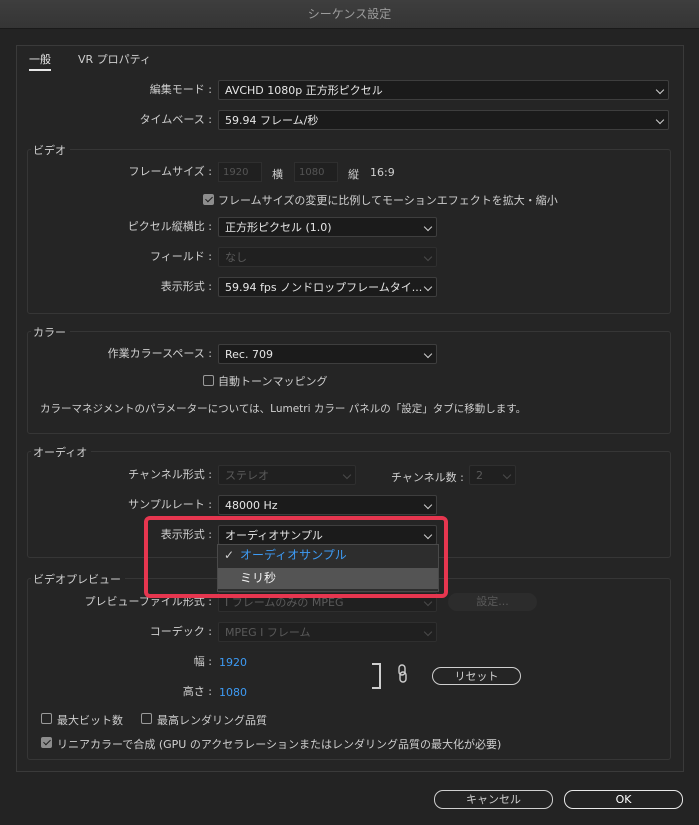 Image resolution: width=699 pixels, height=825 pixels. Describe the element at coordinates (476, 676) in the screenshot. I see `reset-button: リセット` at that location.